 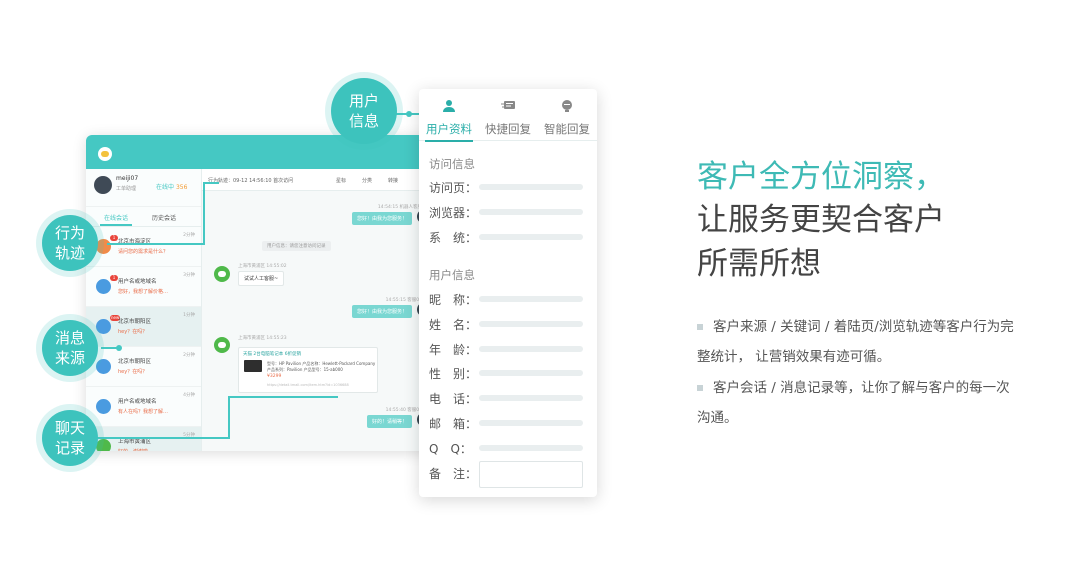 I want to click on session-time: 3分钟, so click(x=189, y=275).